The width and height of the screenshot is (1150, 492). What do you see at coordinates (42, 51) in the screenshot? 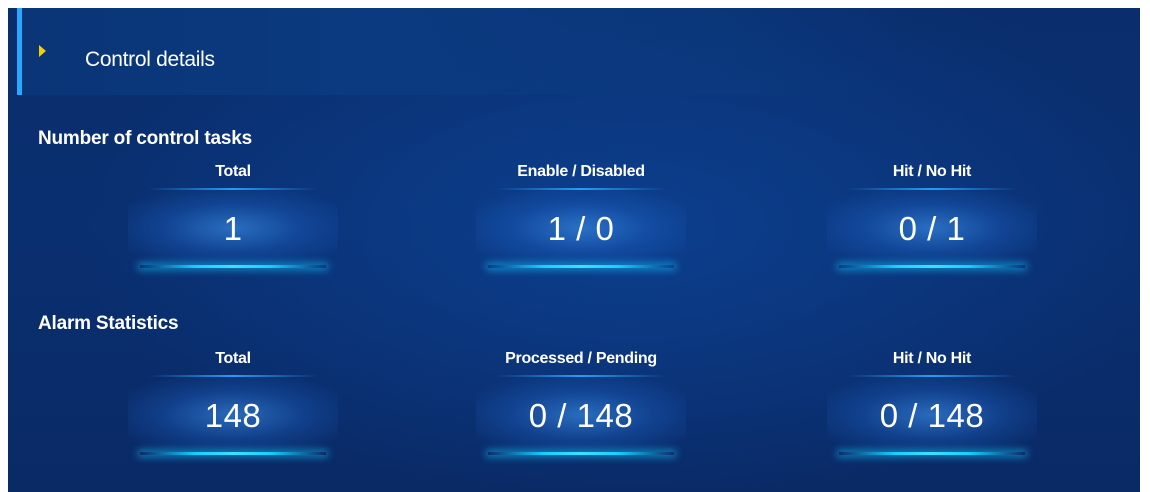
I see `caret-right-icon` at bounding box center [42, 51].